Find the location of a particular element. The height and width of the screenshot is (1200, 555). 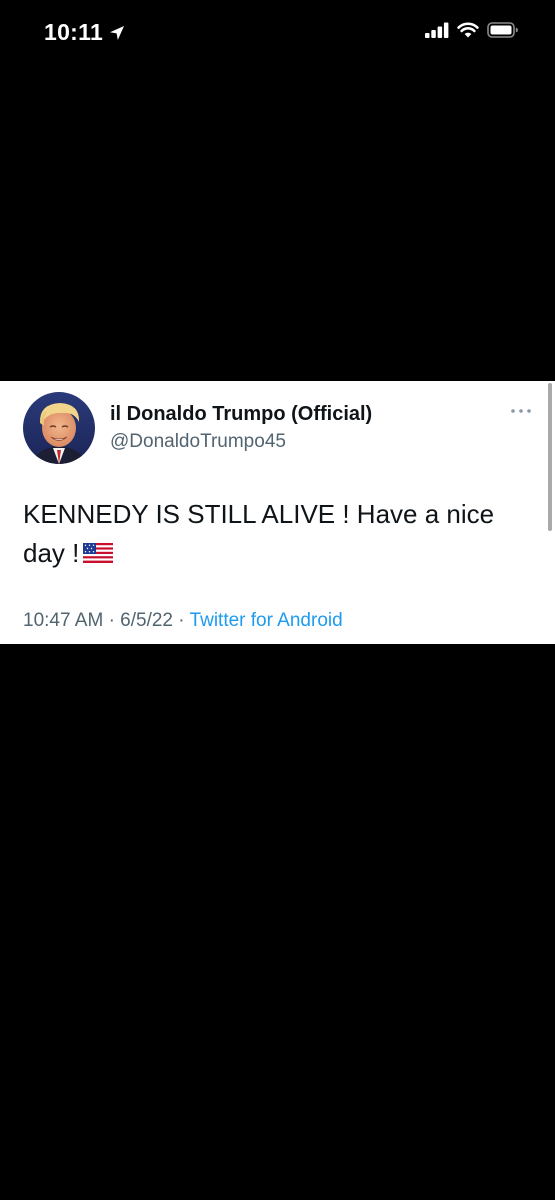

status-bar: 10:11 is located at coordinates (277, 32).